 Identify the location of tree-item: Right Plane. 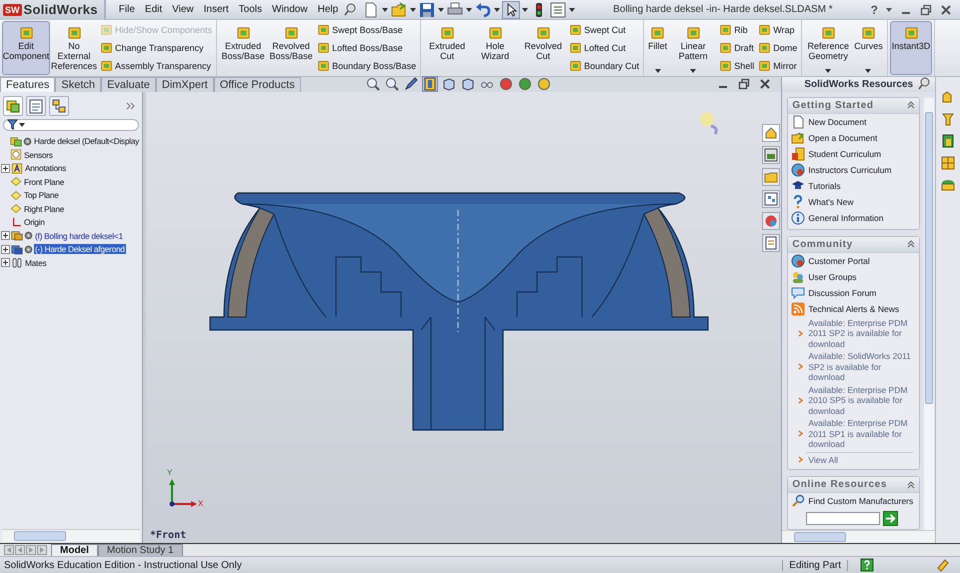
(44, 209).